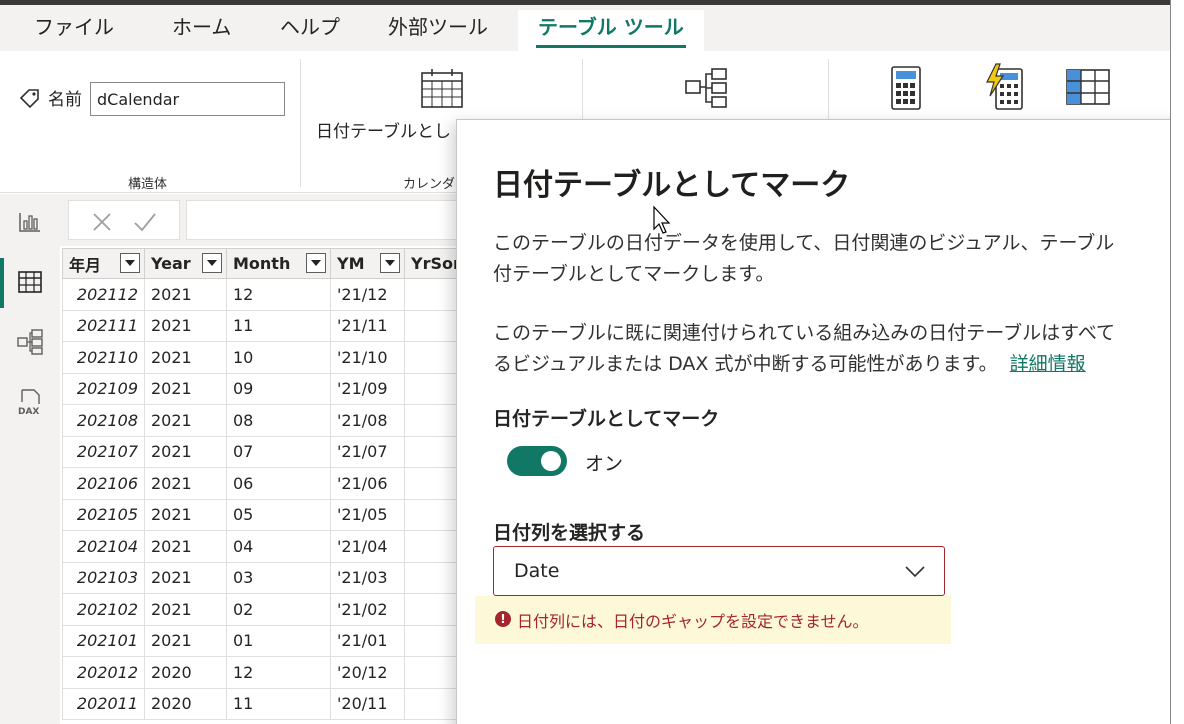 Image resolution: width=1184 pixels, height=724 pixels. Describe the element at coordinates (103, 388) in the screenshot. I see `table-cell: 202109` at that location.